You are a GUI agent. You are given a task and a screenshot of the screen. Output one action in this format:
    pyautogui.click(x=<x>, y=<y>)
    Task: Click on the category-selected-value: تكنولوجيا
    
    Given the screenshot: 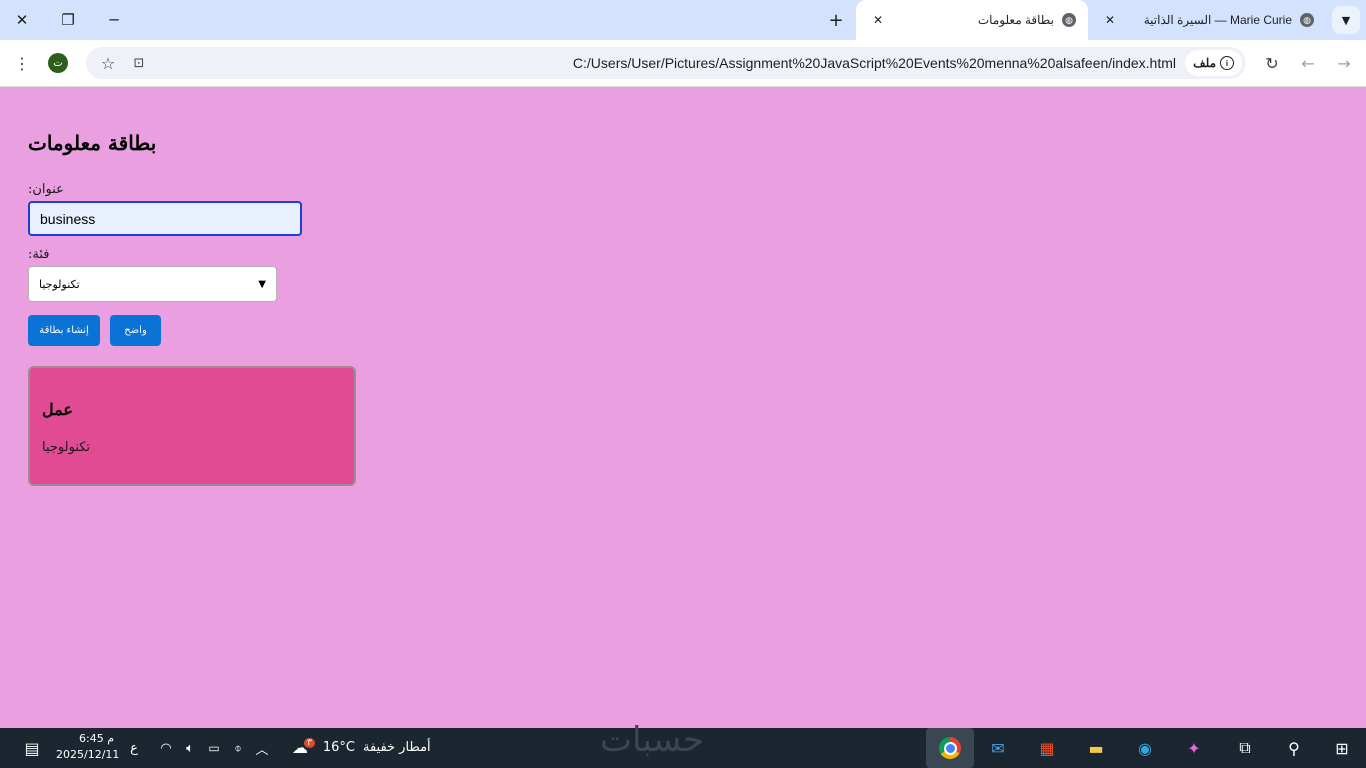 What is the action you would take?
    pyautogui.click(x=59, y=284)
    